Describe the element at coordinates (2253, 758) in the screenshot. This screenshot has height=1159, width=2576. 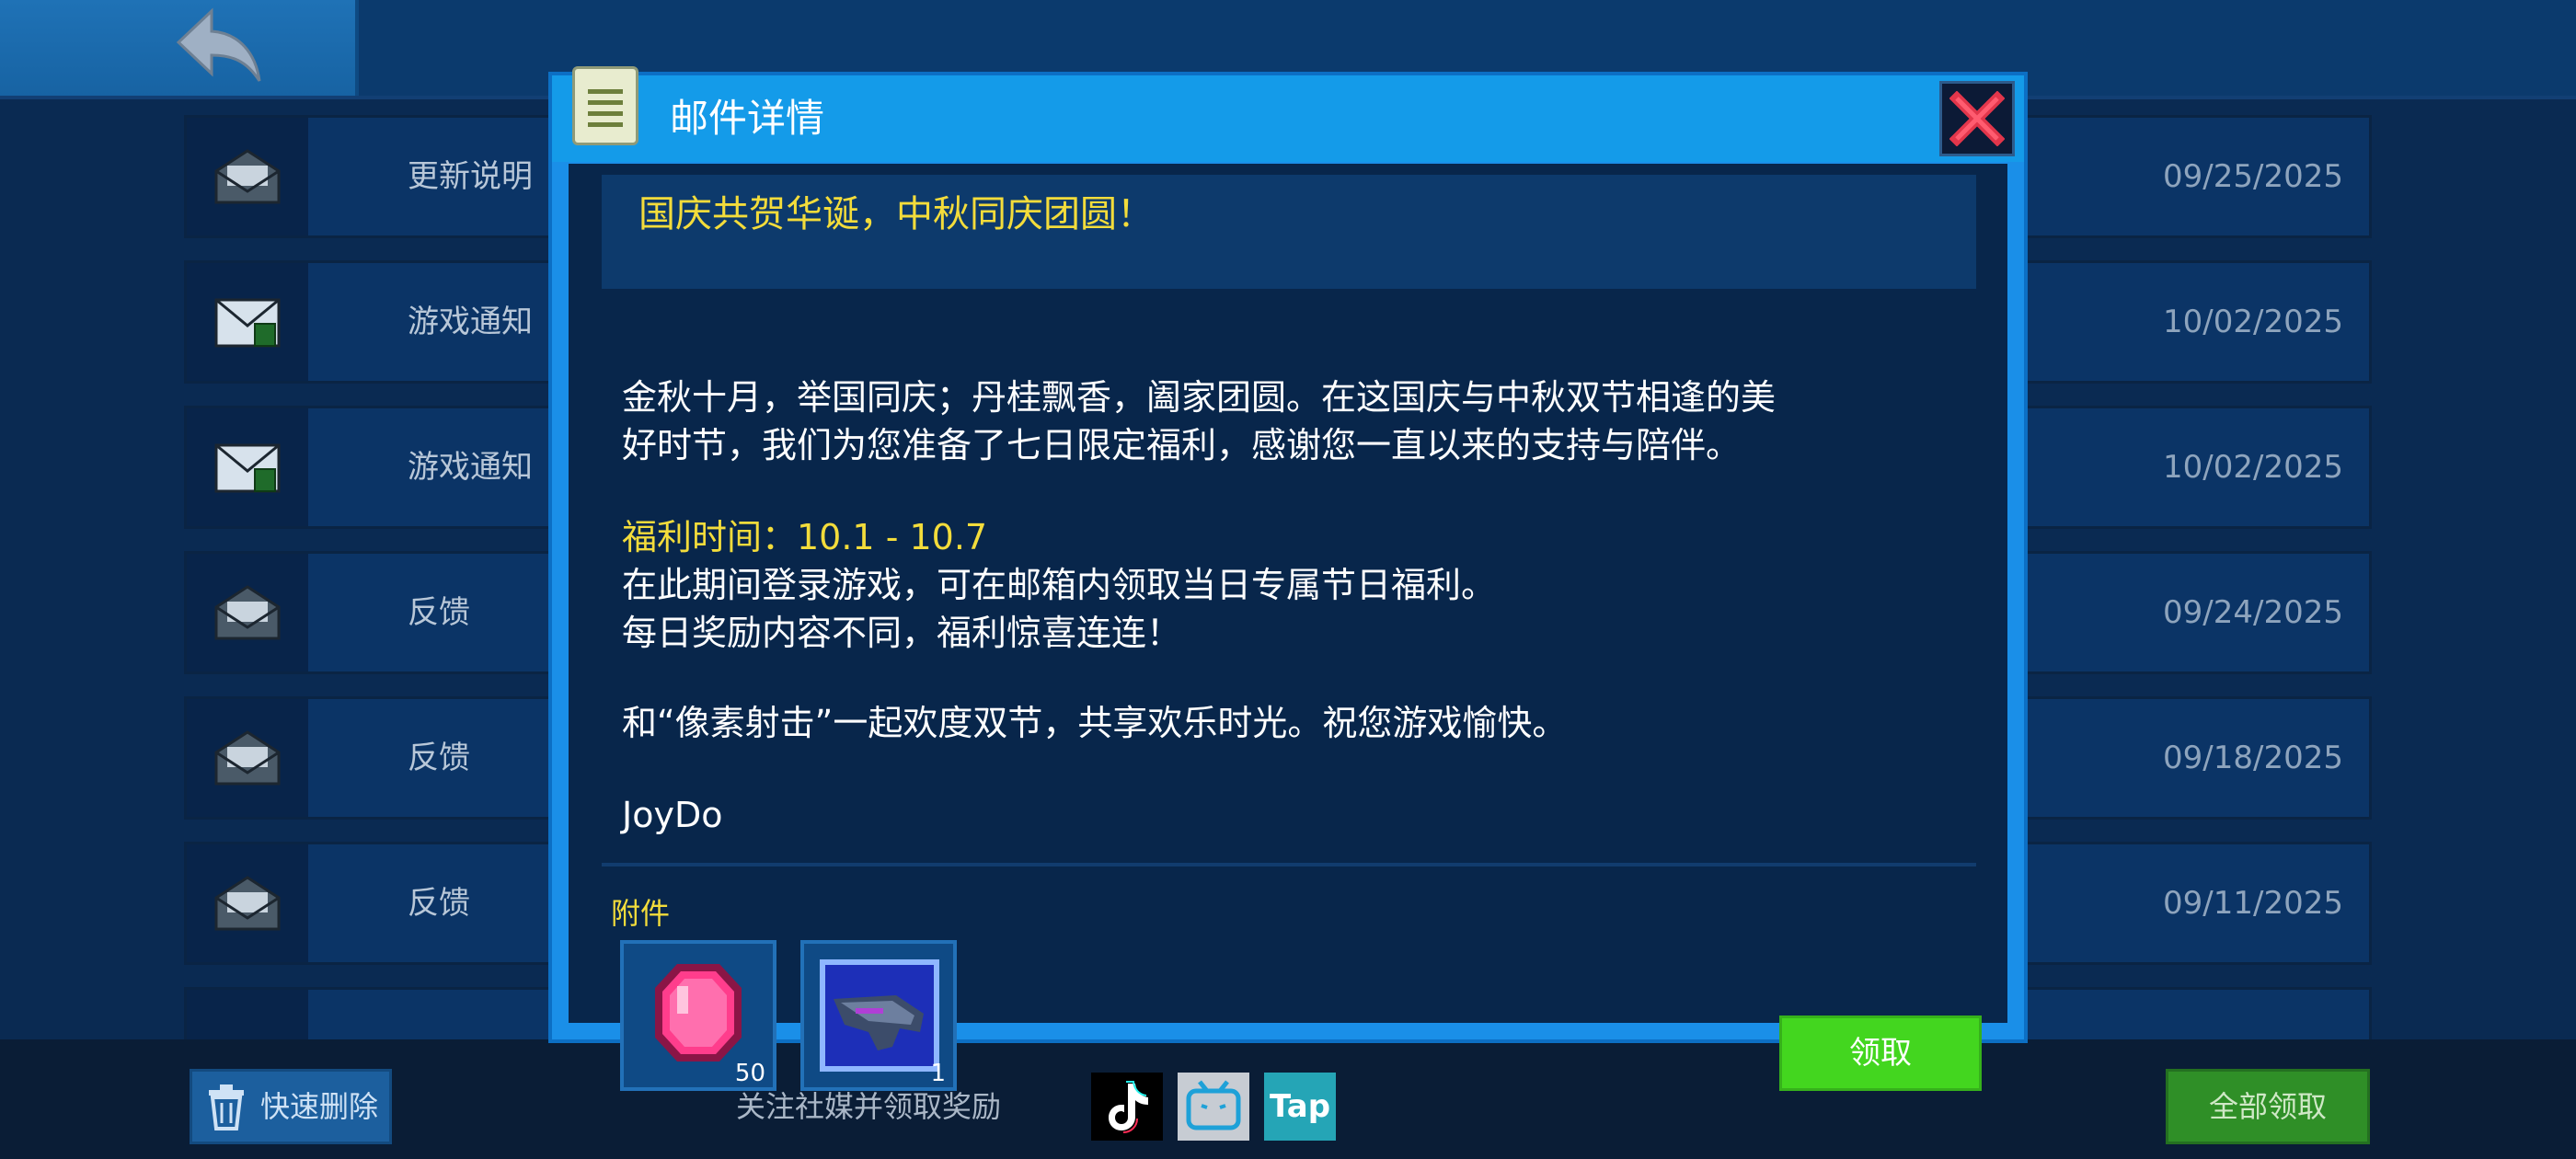
I see `mail-date: 09/18/2025` at that location.